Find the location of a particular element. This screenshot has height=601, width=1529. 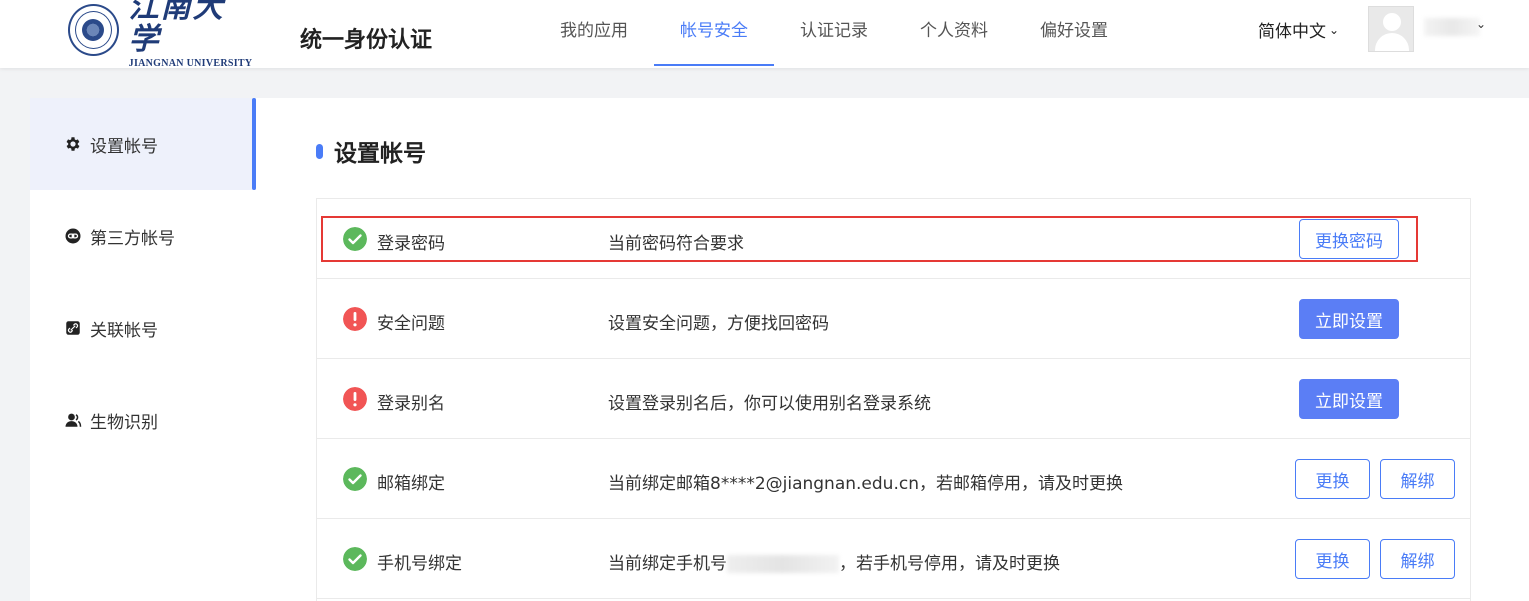

redacted-phone-number is located at coordinates (783, 564).